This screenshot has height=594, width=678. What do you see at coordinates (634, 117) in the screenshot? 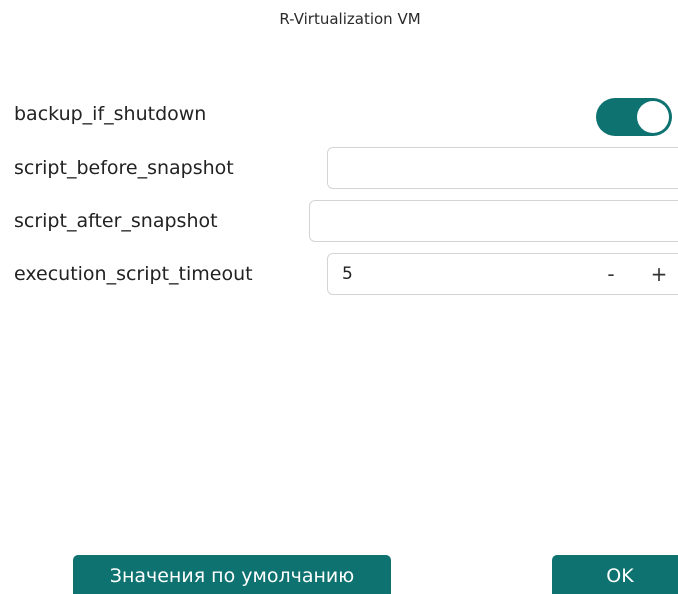
I see `backup-if-shutdown-toggle` at bounding box center [634, 117].